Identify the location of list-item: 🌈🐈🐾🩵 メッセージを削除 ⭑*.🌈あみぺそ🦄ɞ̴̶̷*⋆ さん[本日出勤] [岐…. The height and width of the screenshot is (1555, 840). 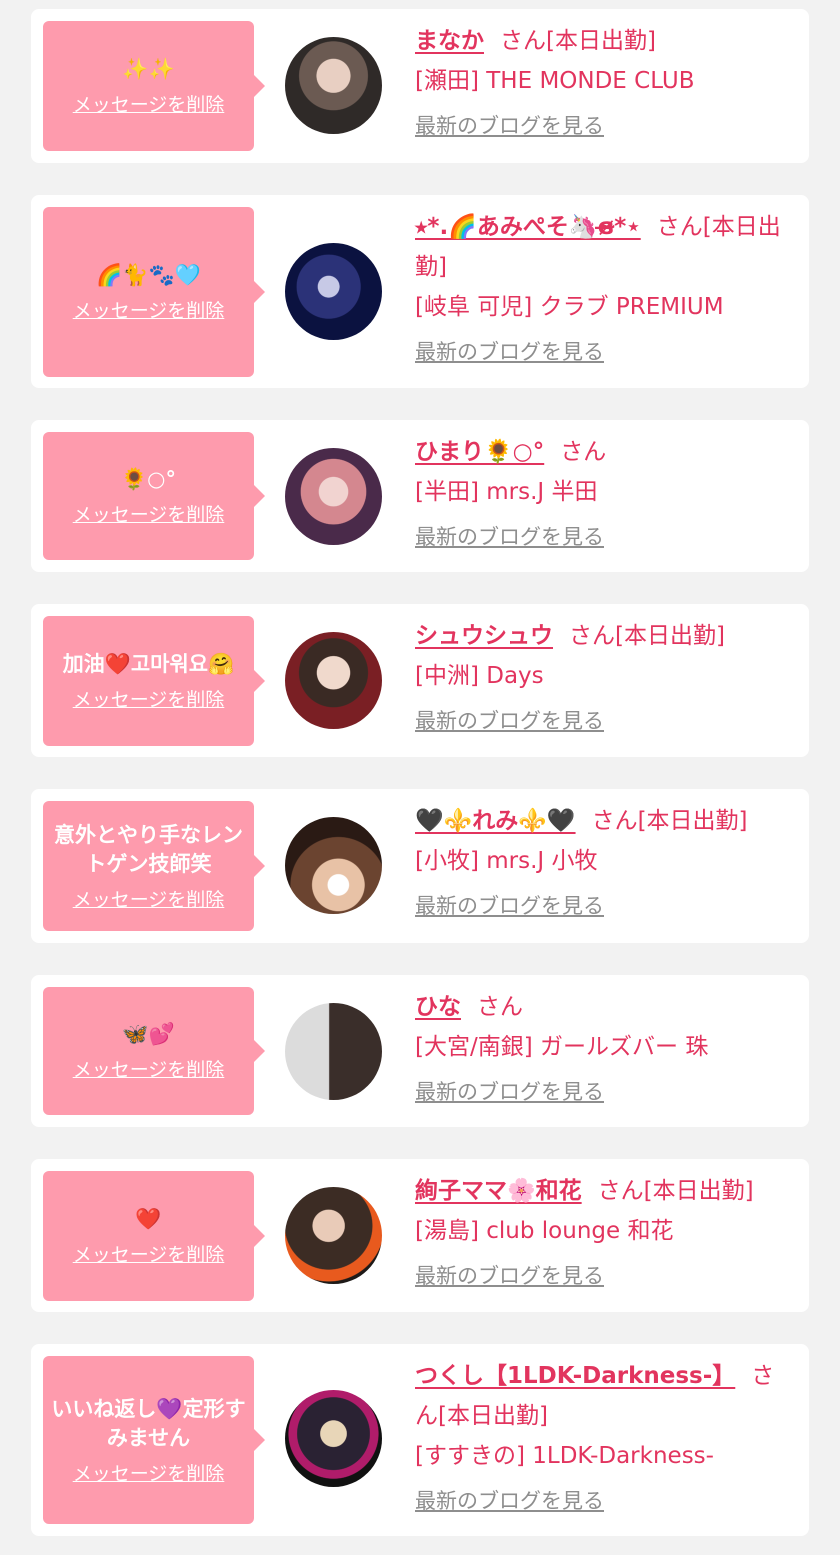
(420, 291).